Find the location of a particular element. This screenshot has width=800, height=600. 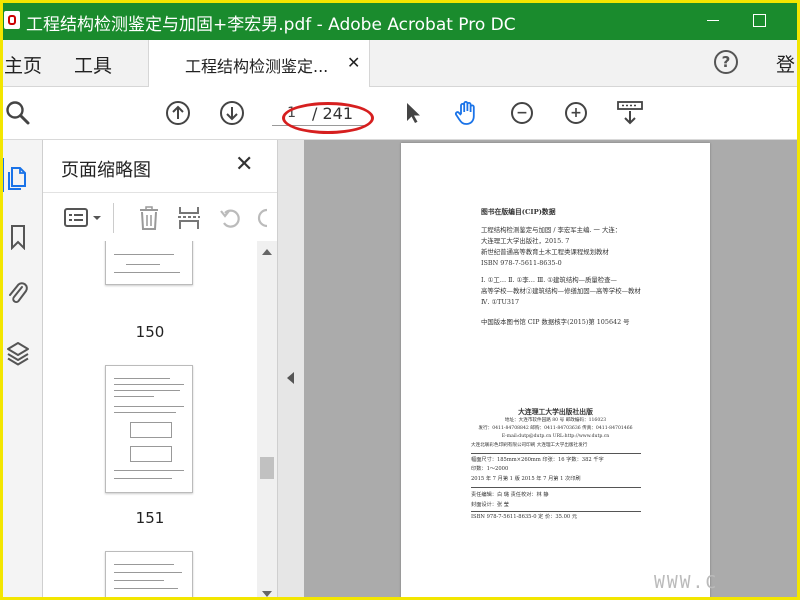

scroll-mode-button is located at coordinates (630, 113).